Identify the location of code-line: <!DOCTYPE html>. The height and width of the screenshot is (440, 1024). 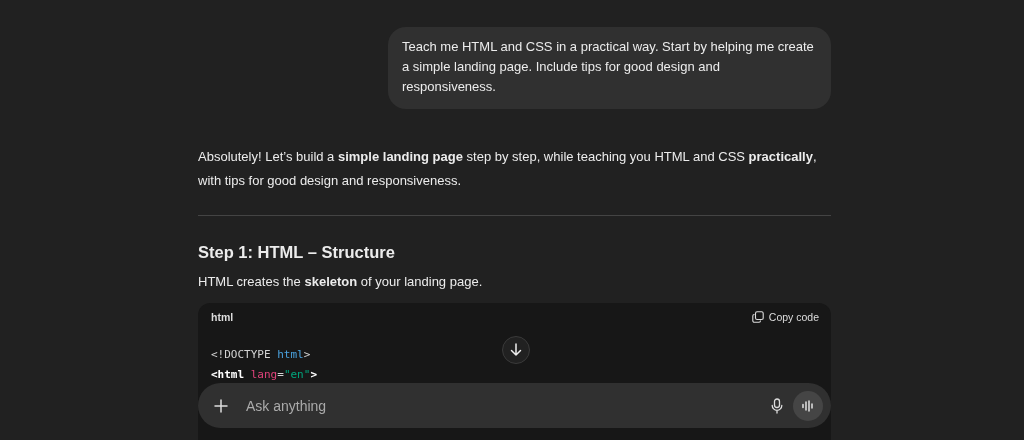
(261, 355).